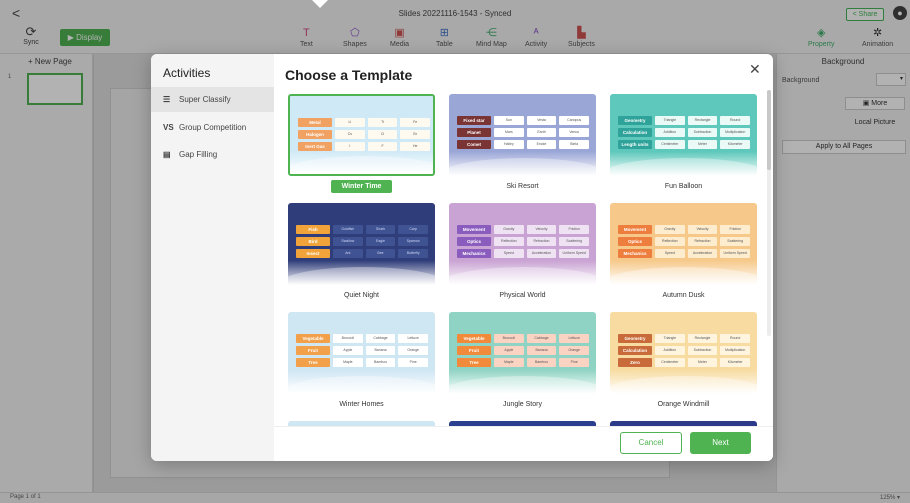 The height and width of the screenshot is (503, 910). Describe the element at coordinates (350, 122) in the screenshot. I see `preview-cell: Li` at that location.